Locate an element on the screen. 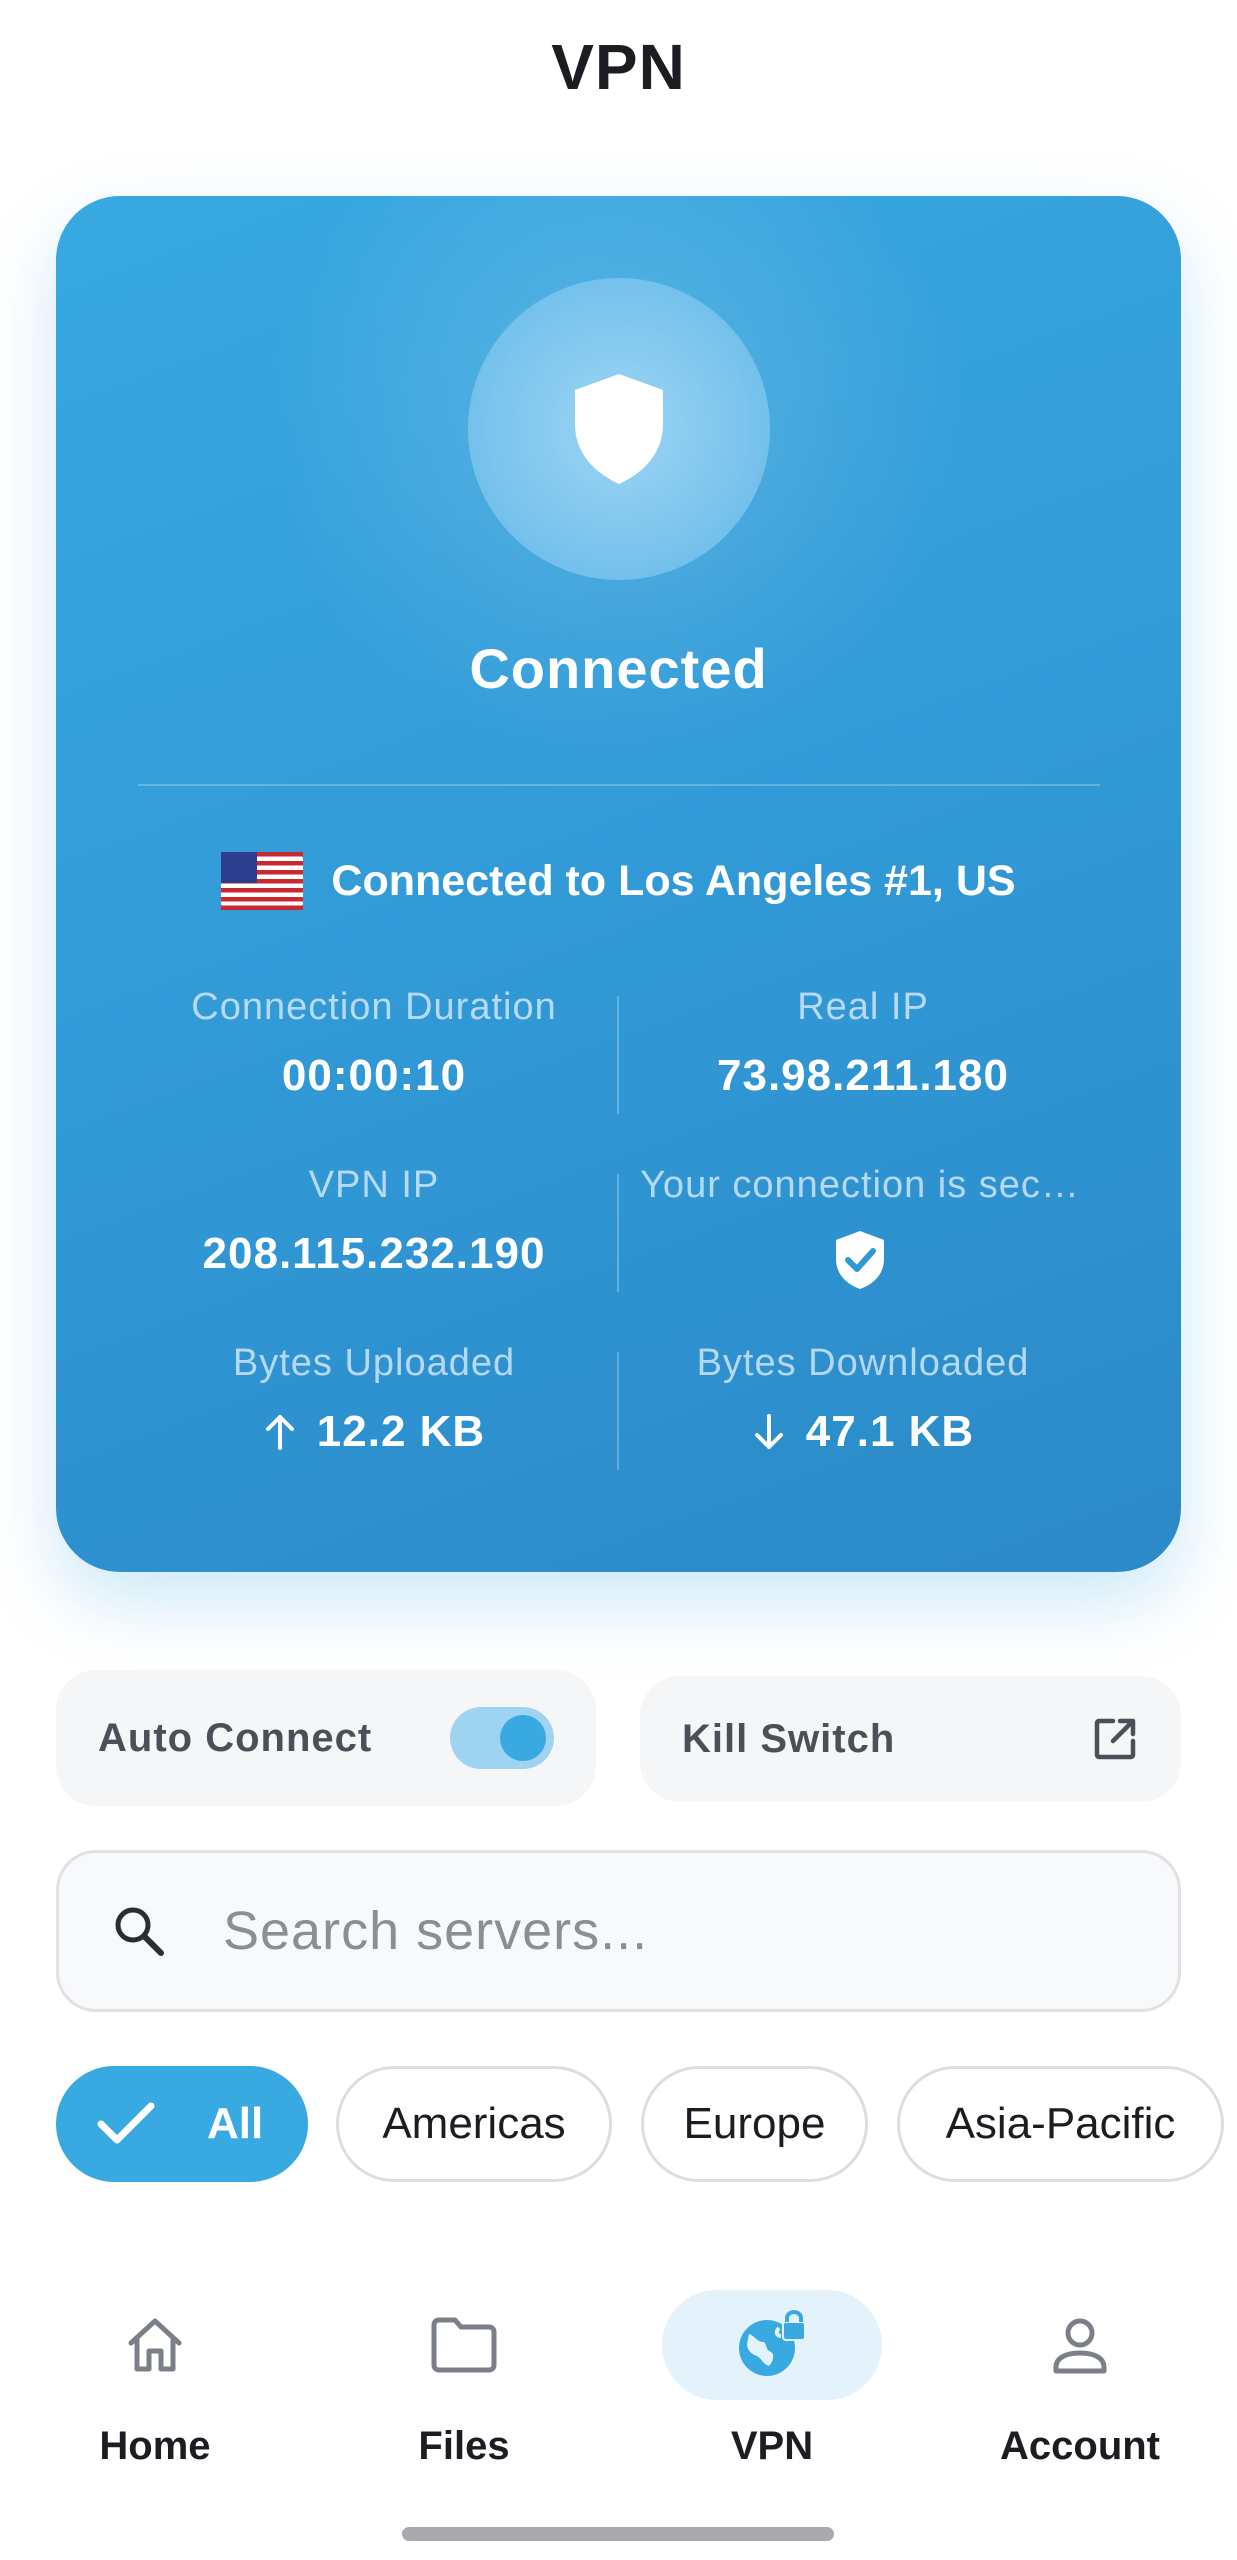 The image size is (1237, 2560). stat-value: 00:00:10 is located at coordinates (374, 1075).